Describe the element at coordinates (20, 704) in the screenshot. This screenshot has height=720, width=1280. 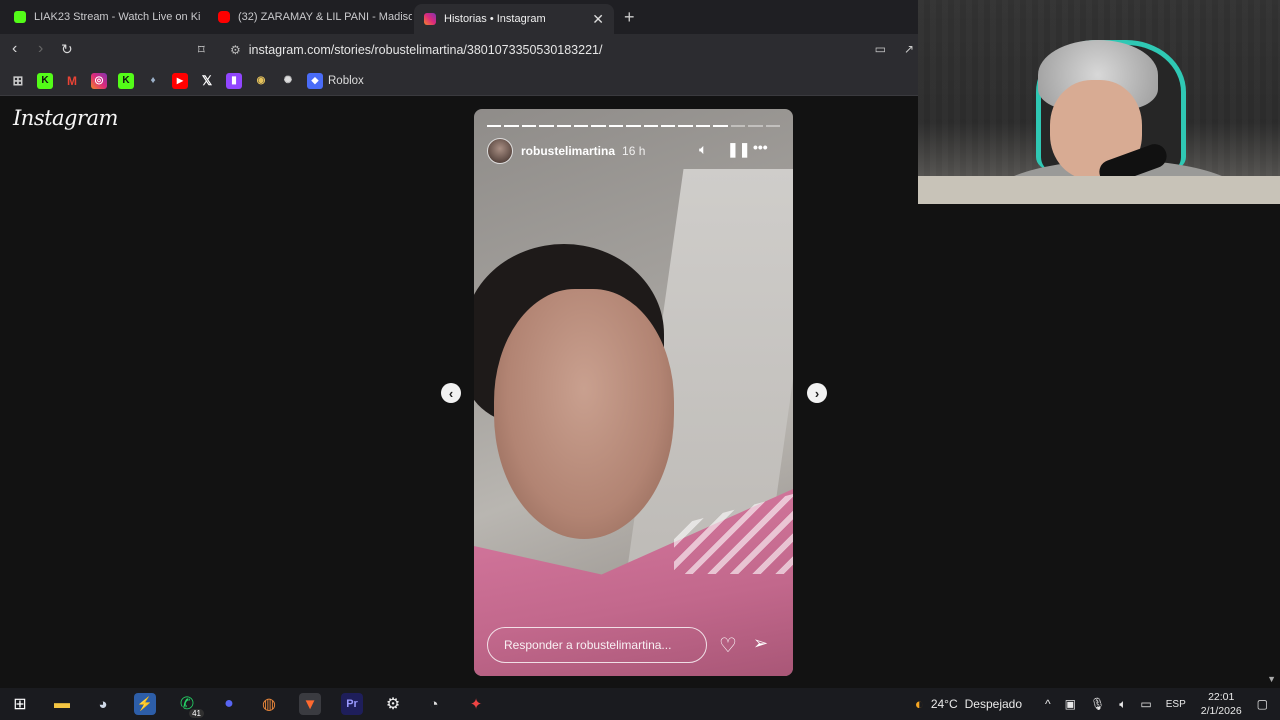
I see `windows-start-icon: ⊞` at that location.